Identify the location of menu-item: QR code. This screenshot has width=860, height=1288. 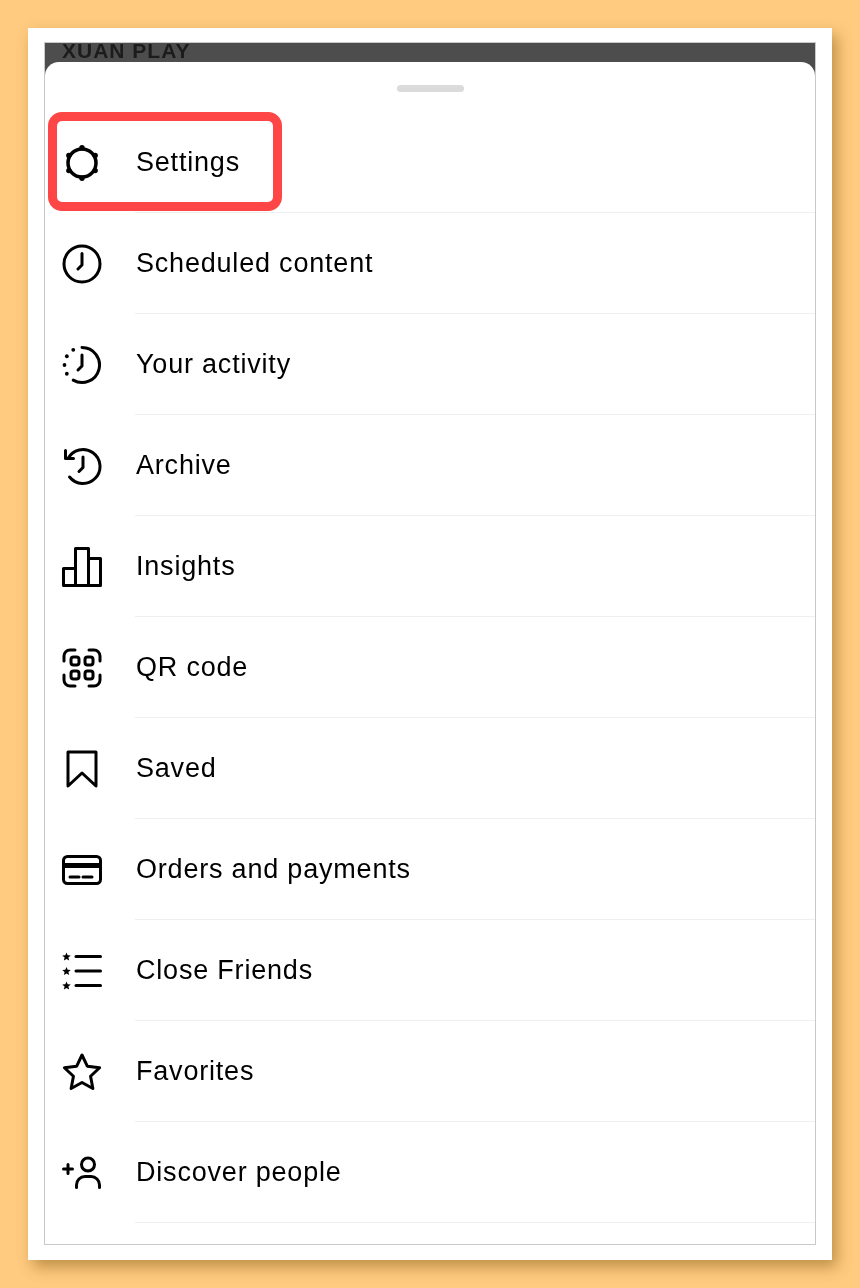
(430, 667).